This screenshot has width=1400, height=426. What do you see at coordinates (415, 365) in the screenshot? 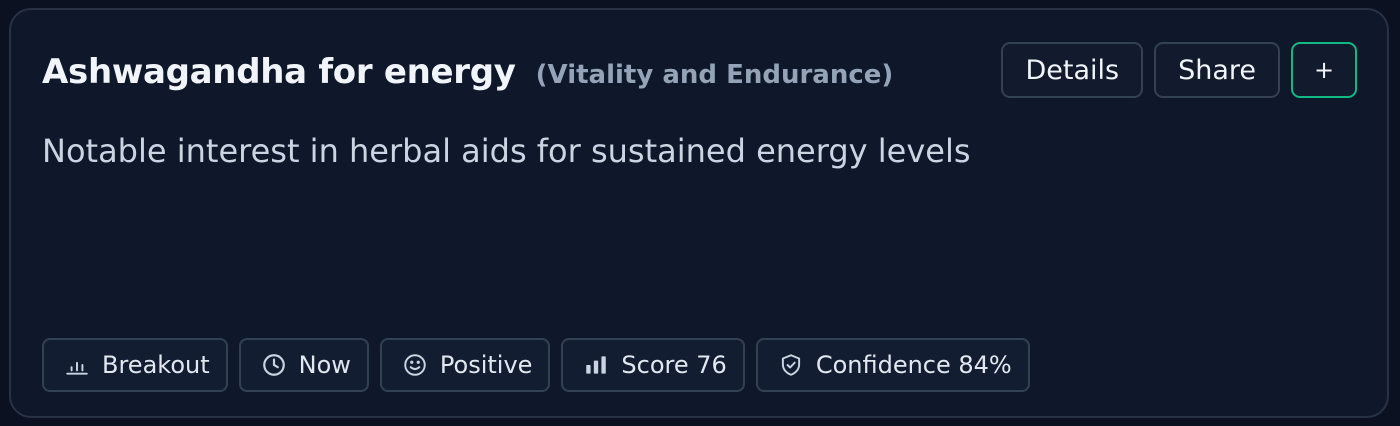
I see `smiley-icon` at bounding box center [415, 365].